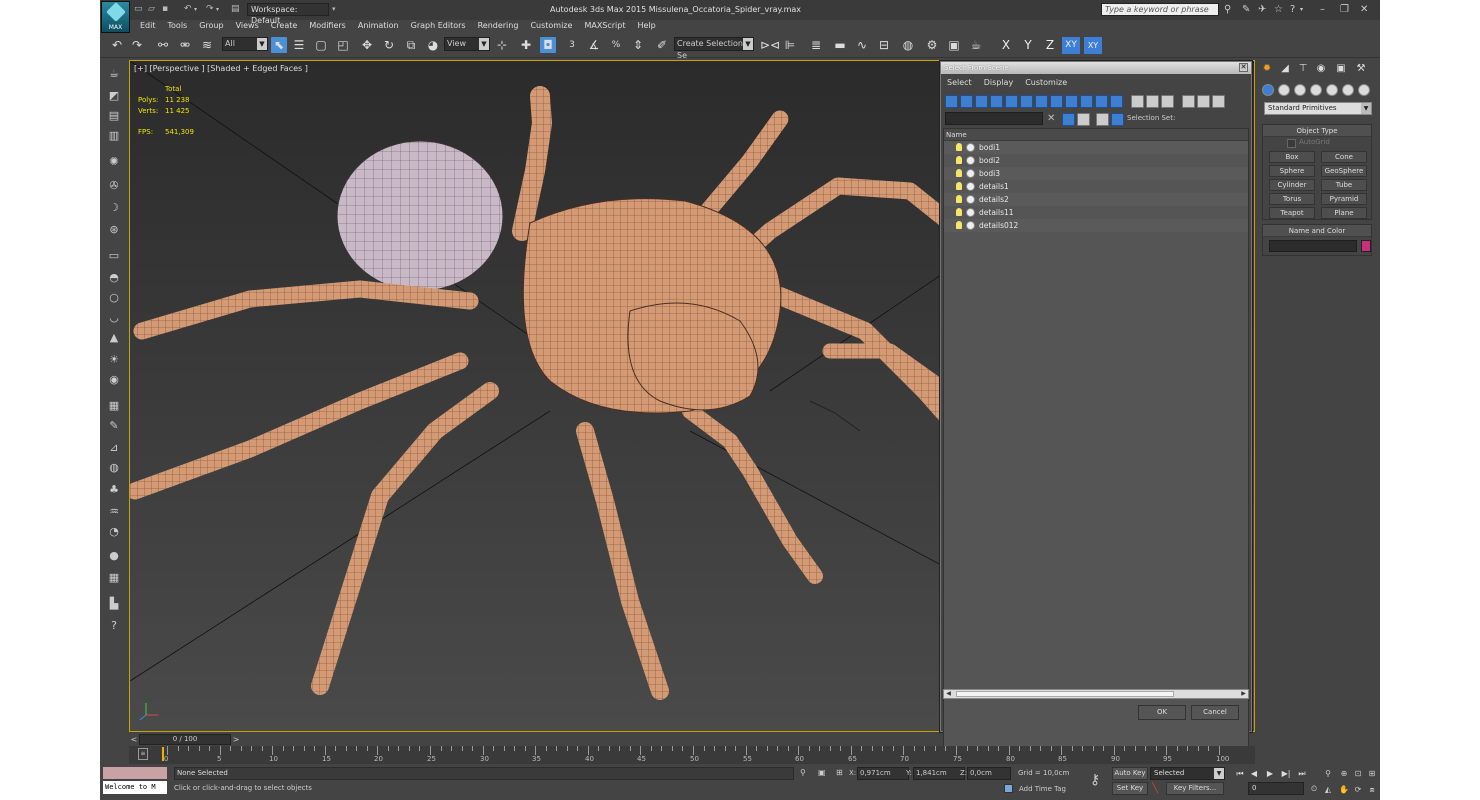 The height and width of the screenshot is (800, 1480). Describe the element at coordinates (1372, 774) in the screenshot. I see `zoom-extents-all-icon: ⊞` at that location.